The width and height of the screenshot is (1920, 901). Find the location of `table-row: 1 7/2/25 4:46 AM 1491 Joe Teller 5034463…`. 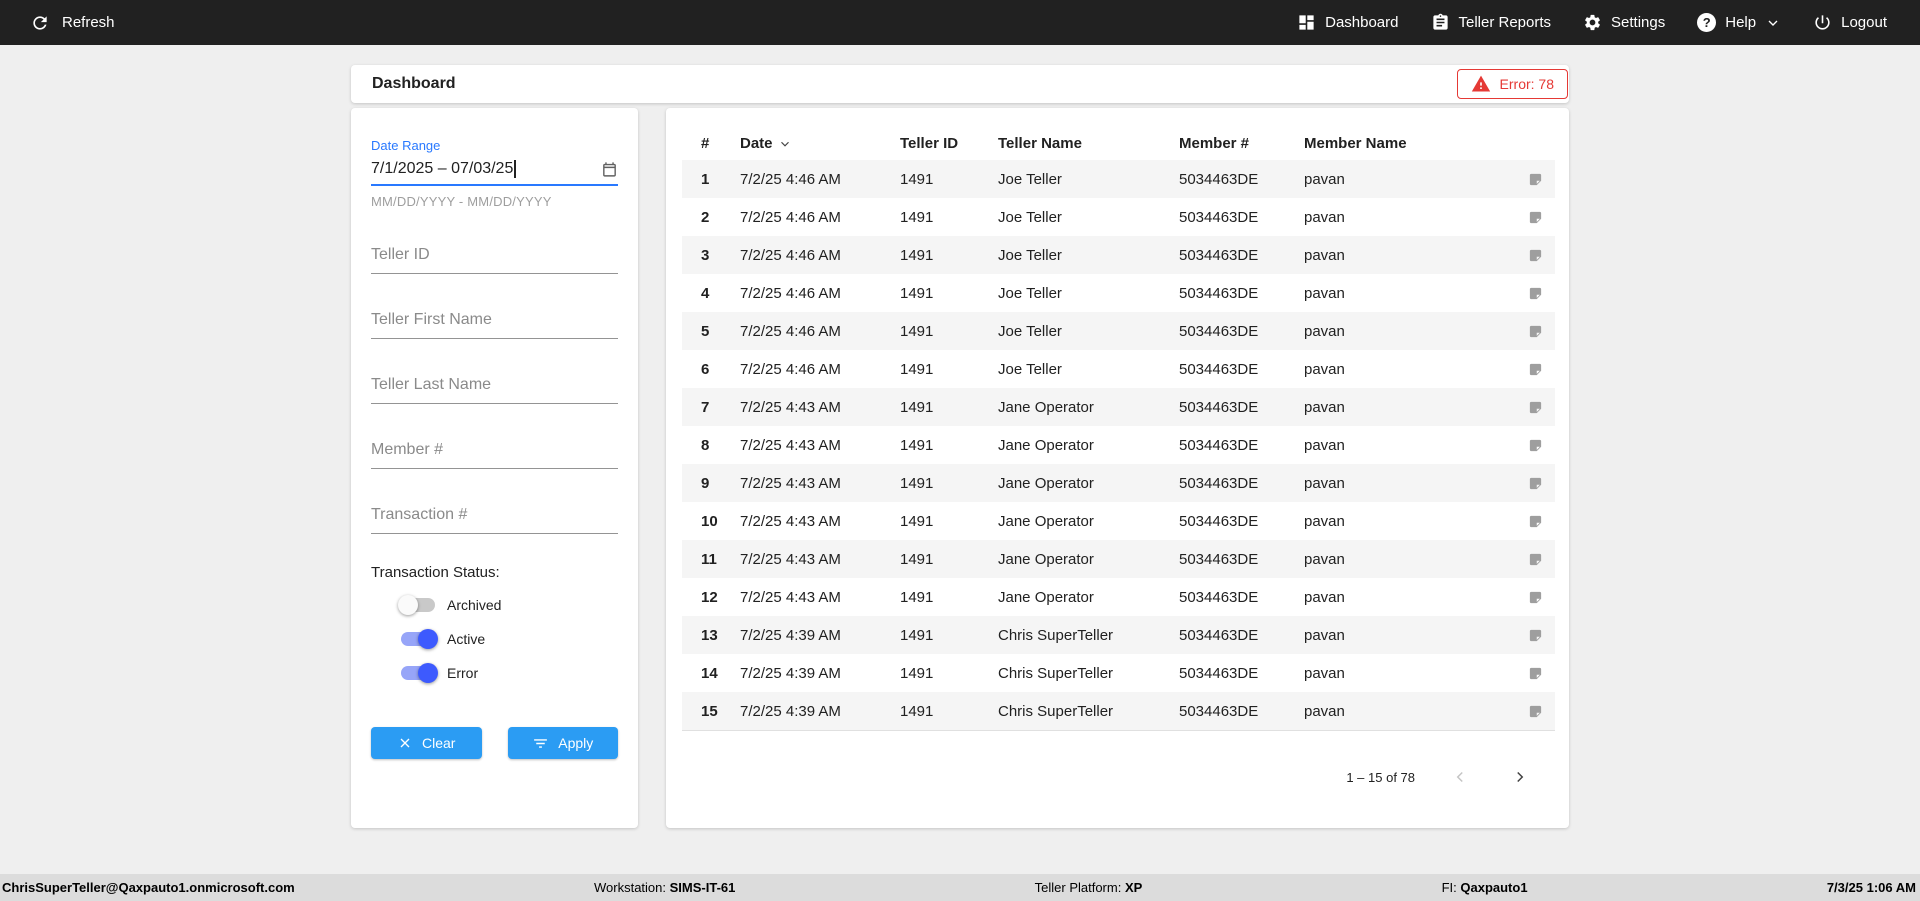

table-row: 1 7/2/25 4:46 AM 1491 Joe Teller 5034463… is located at coordinates (1118, 179).